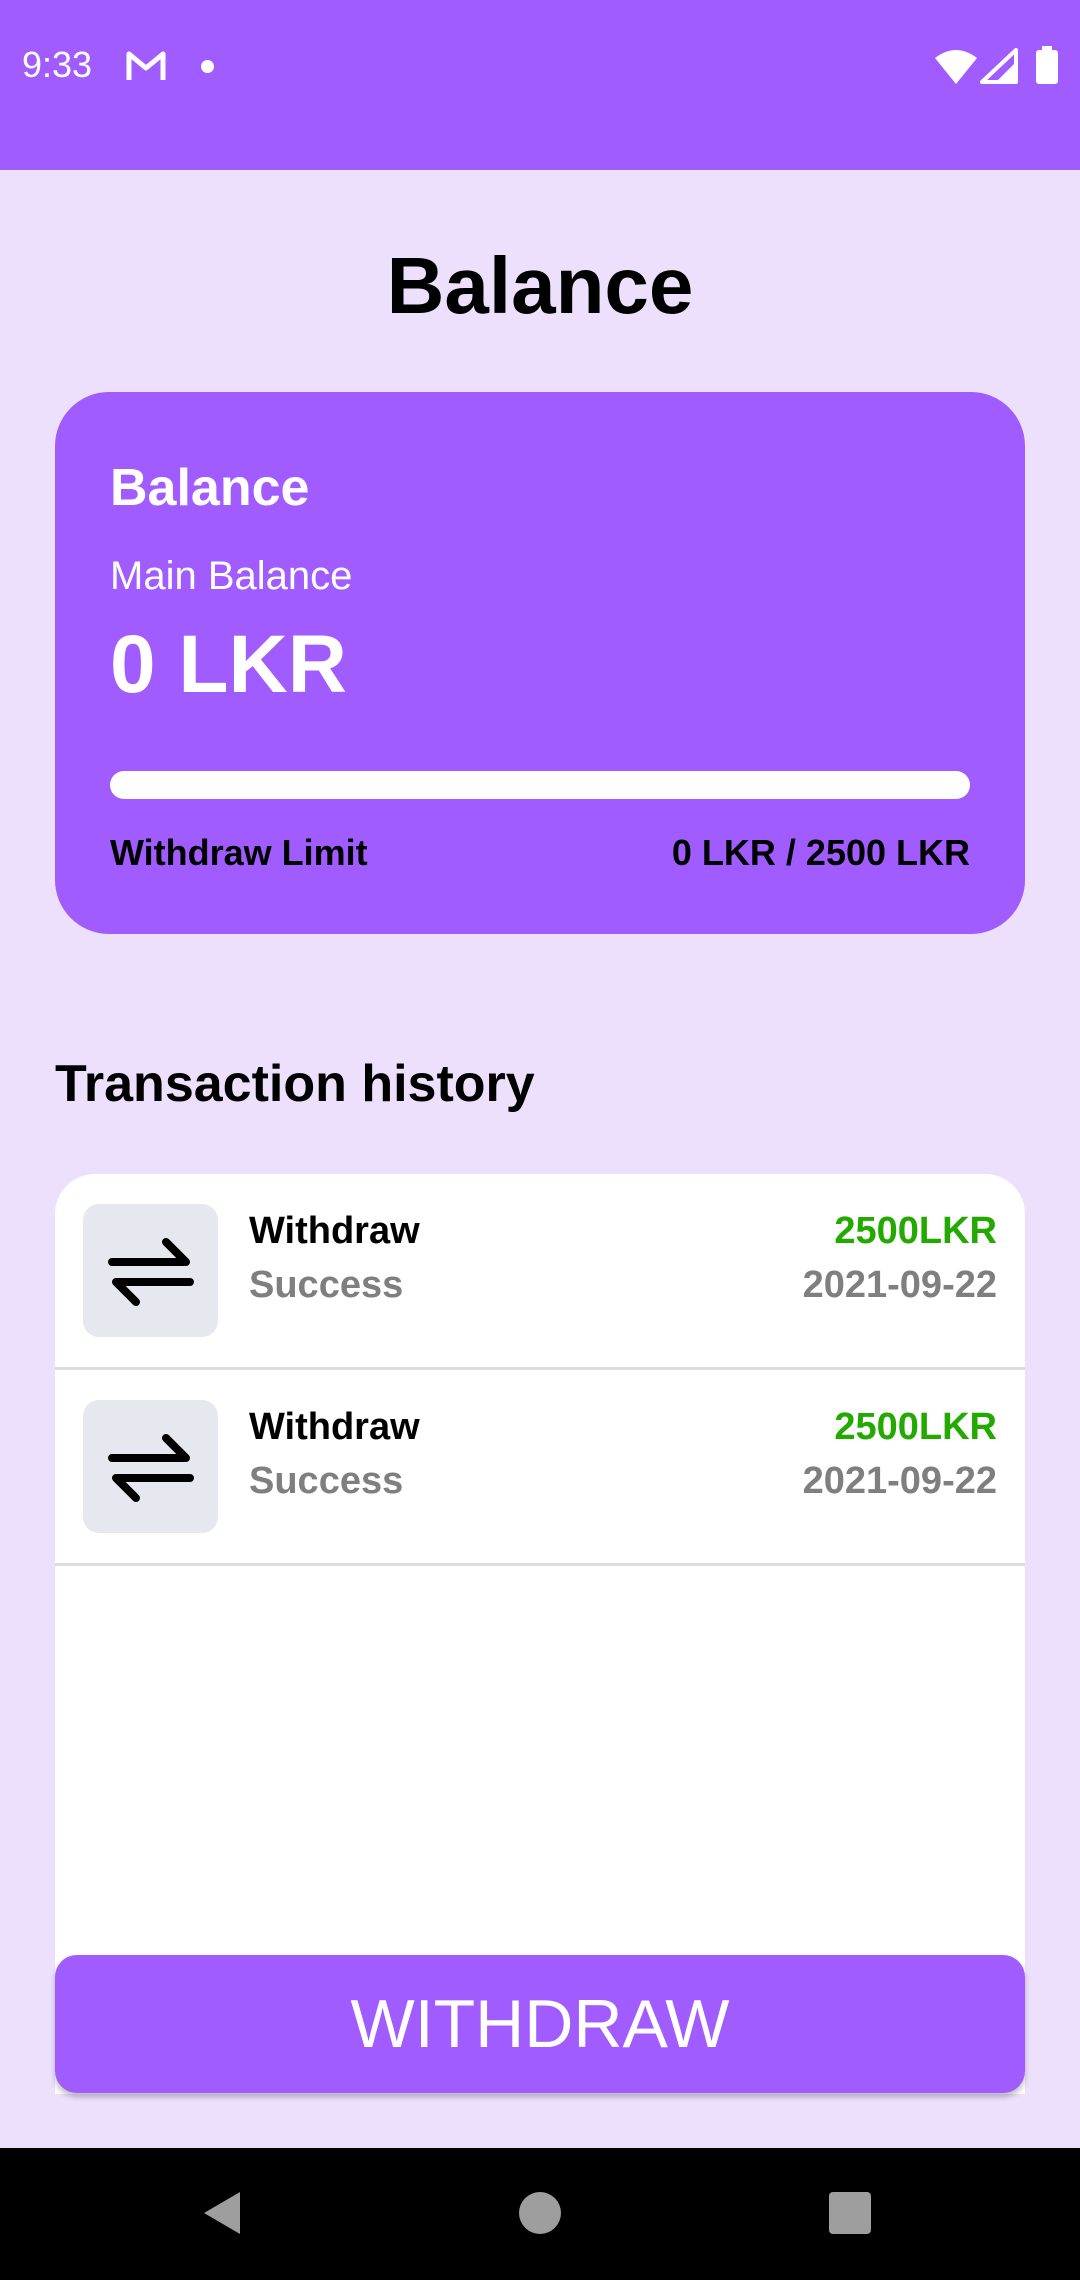 This screenshot has width=1080, height=2280. I want to click on status-bar: 9:33, so click(540, 85).